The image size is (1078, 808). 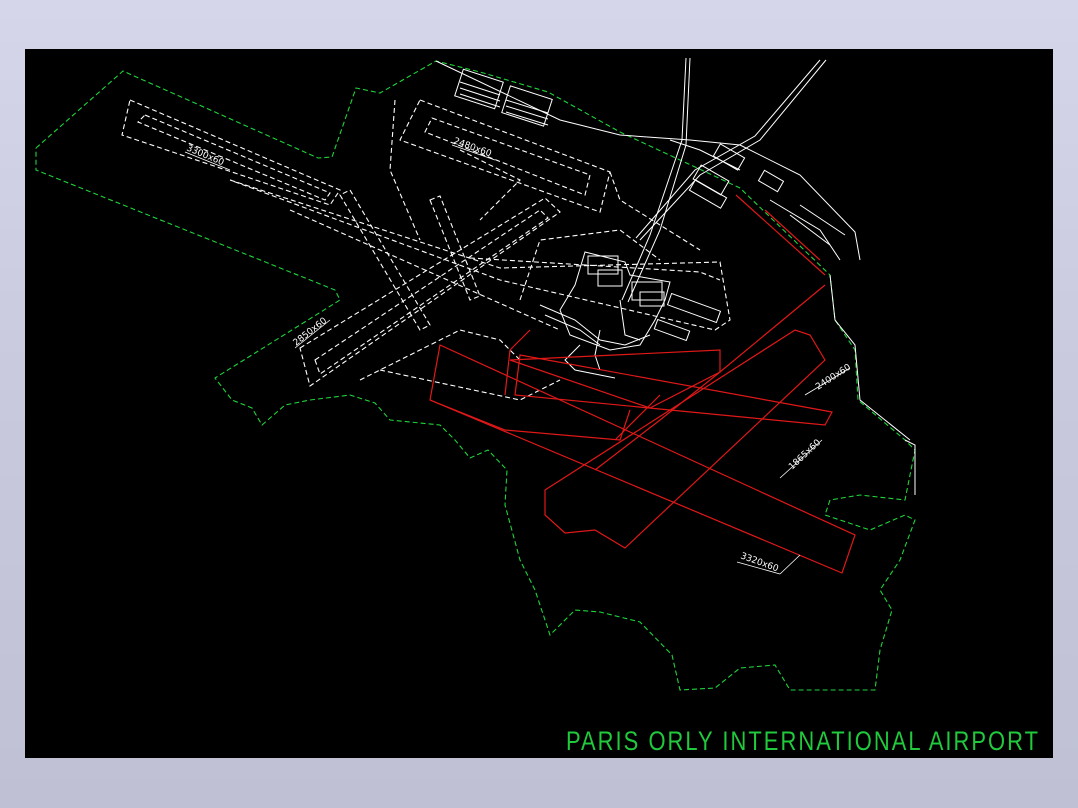 I want to click on drawing-title: PARIS ORLY INTERNATIONAL AIRPORT, so click(x=803, y=741).